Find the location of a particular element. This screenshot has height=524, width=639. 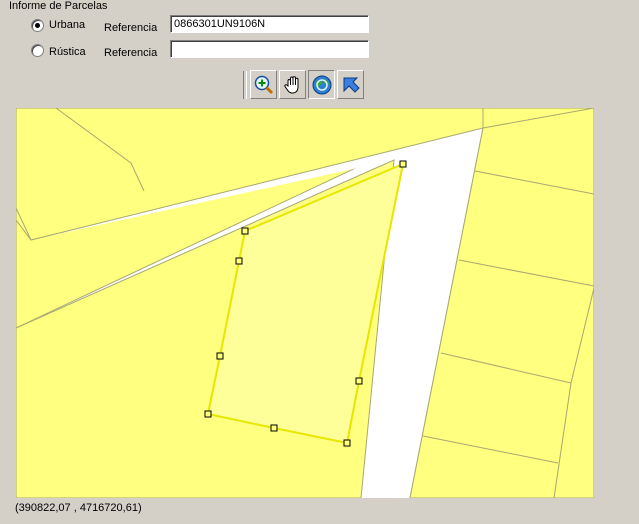

urbana-reference-input is located at coordinates (269, 24).